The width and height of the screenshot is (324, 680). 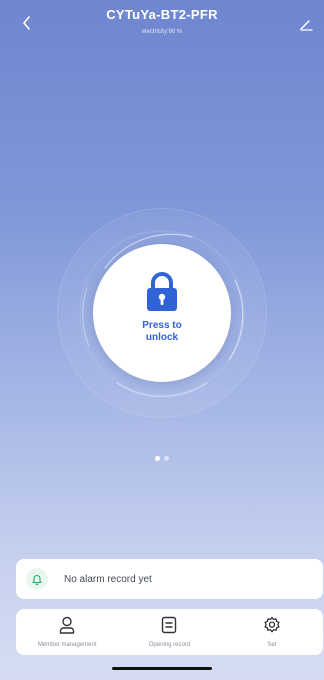 I want to click on edit-button, so click(x=306, y=24).